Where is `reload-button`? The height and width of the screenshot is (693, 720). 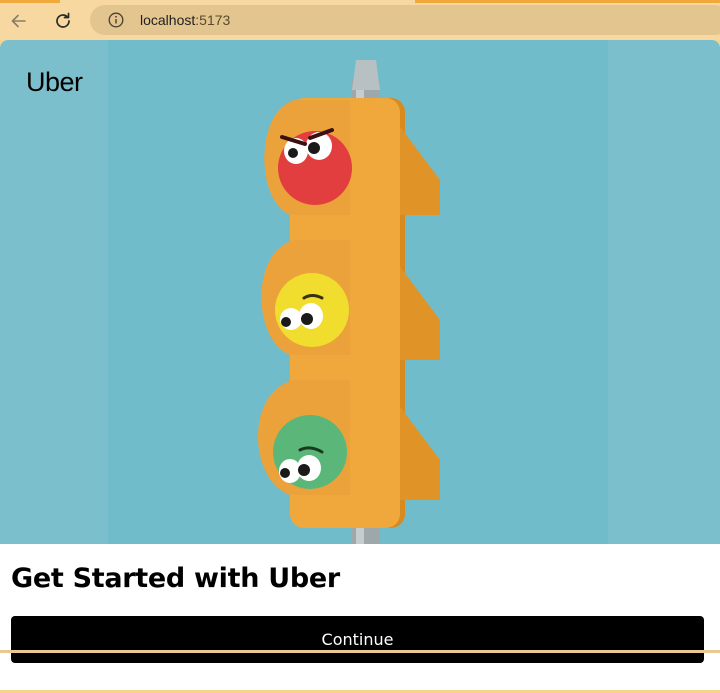
reload-button is located at coordinates (63, 21).